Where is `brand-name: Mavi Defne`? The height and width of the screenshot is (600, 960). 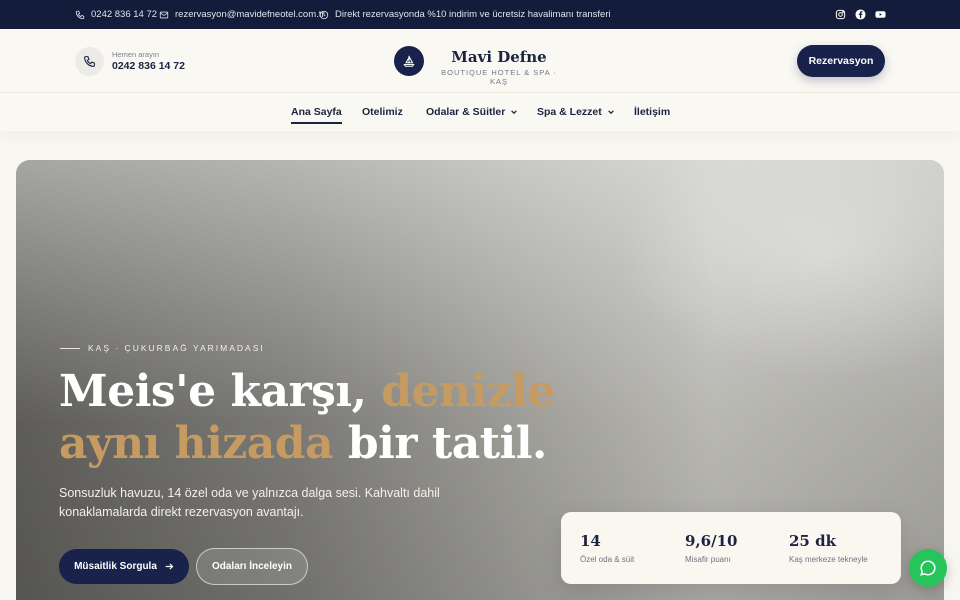 brand-name: Mavi Defne is located at coordinates (499, 57).